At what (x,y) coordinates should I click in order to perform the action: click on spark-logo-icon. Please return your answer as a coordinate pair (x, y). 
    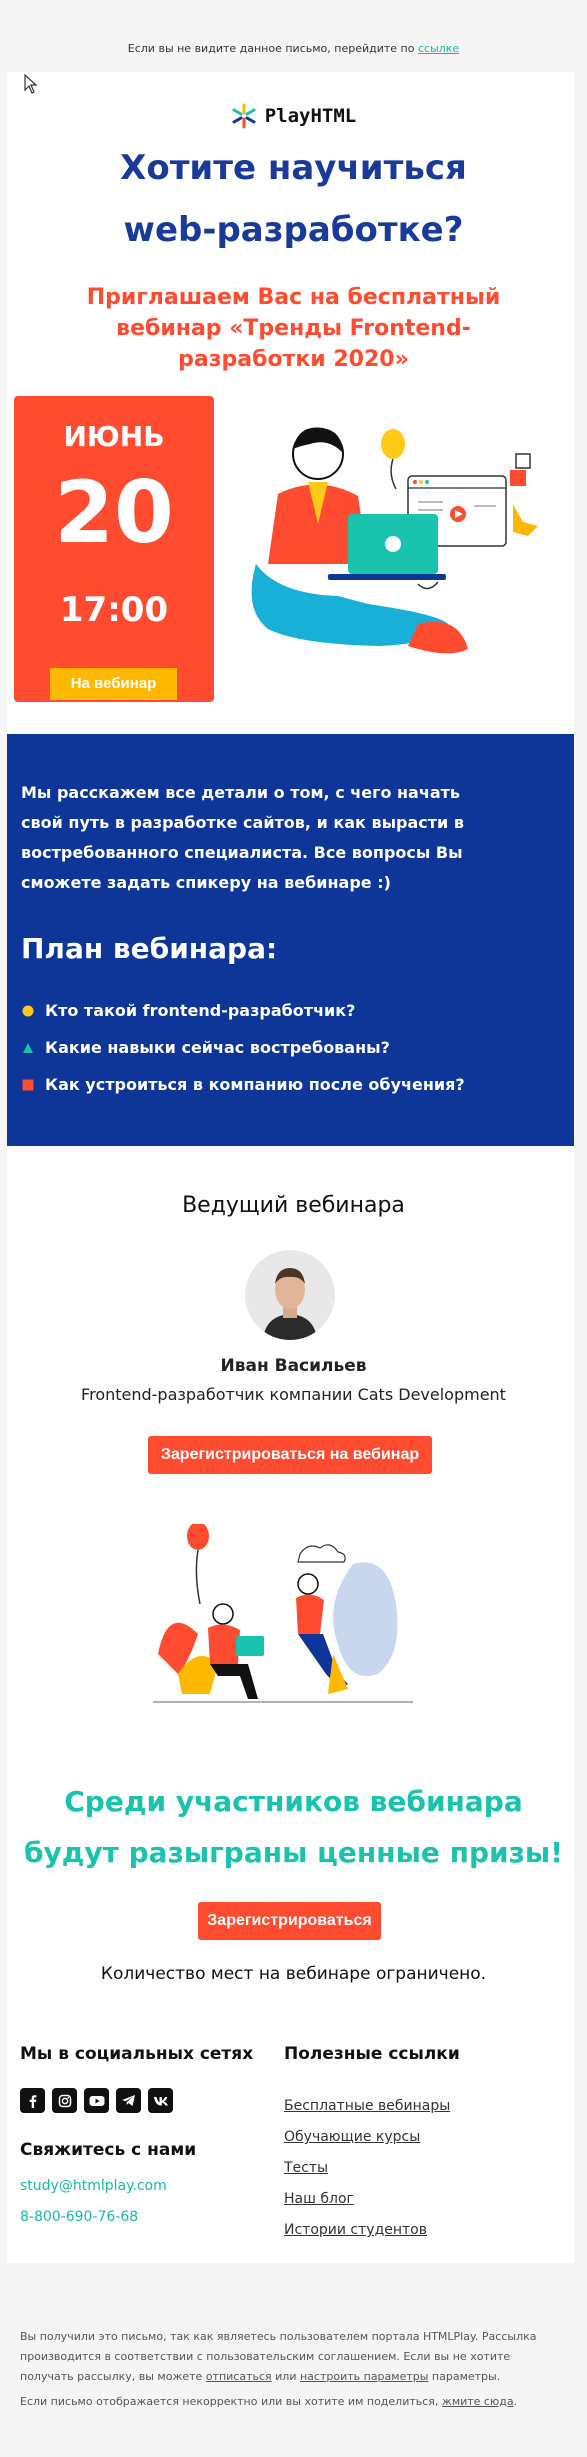
    Looking at the image, I should click on (244, 116).